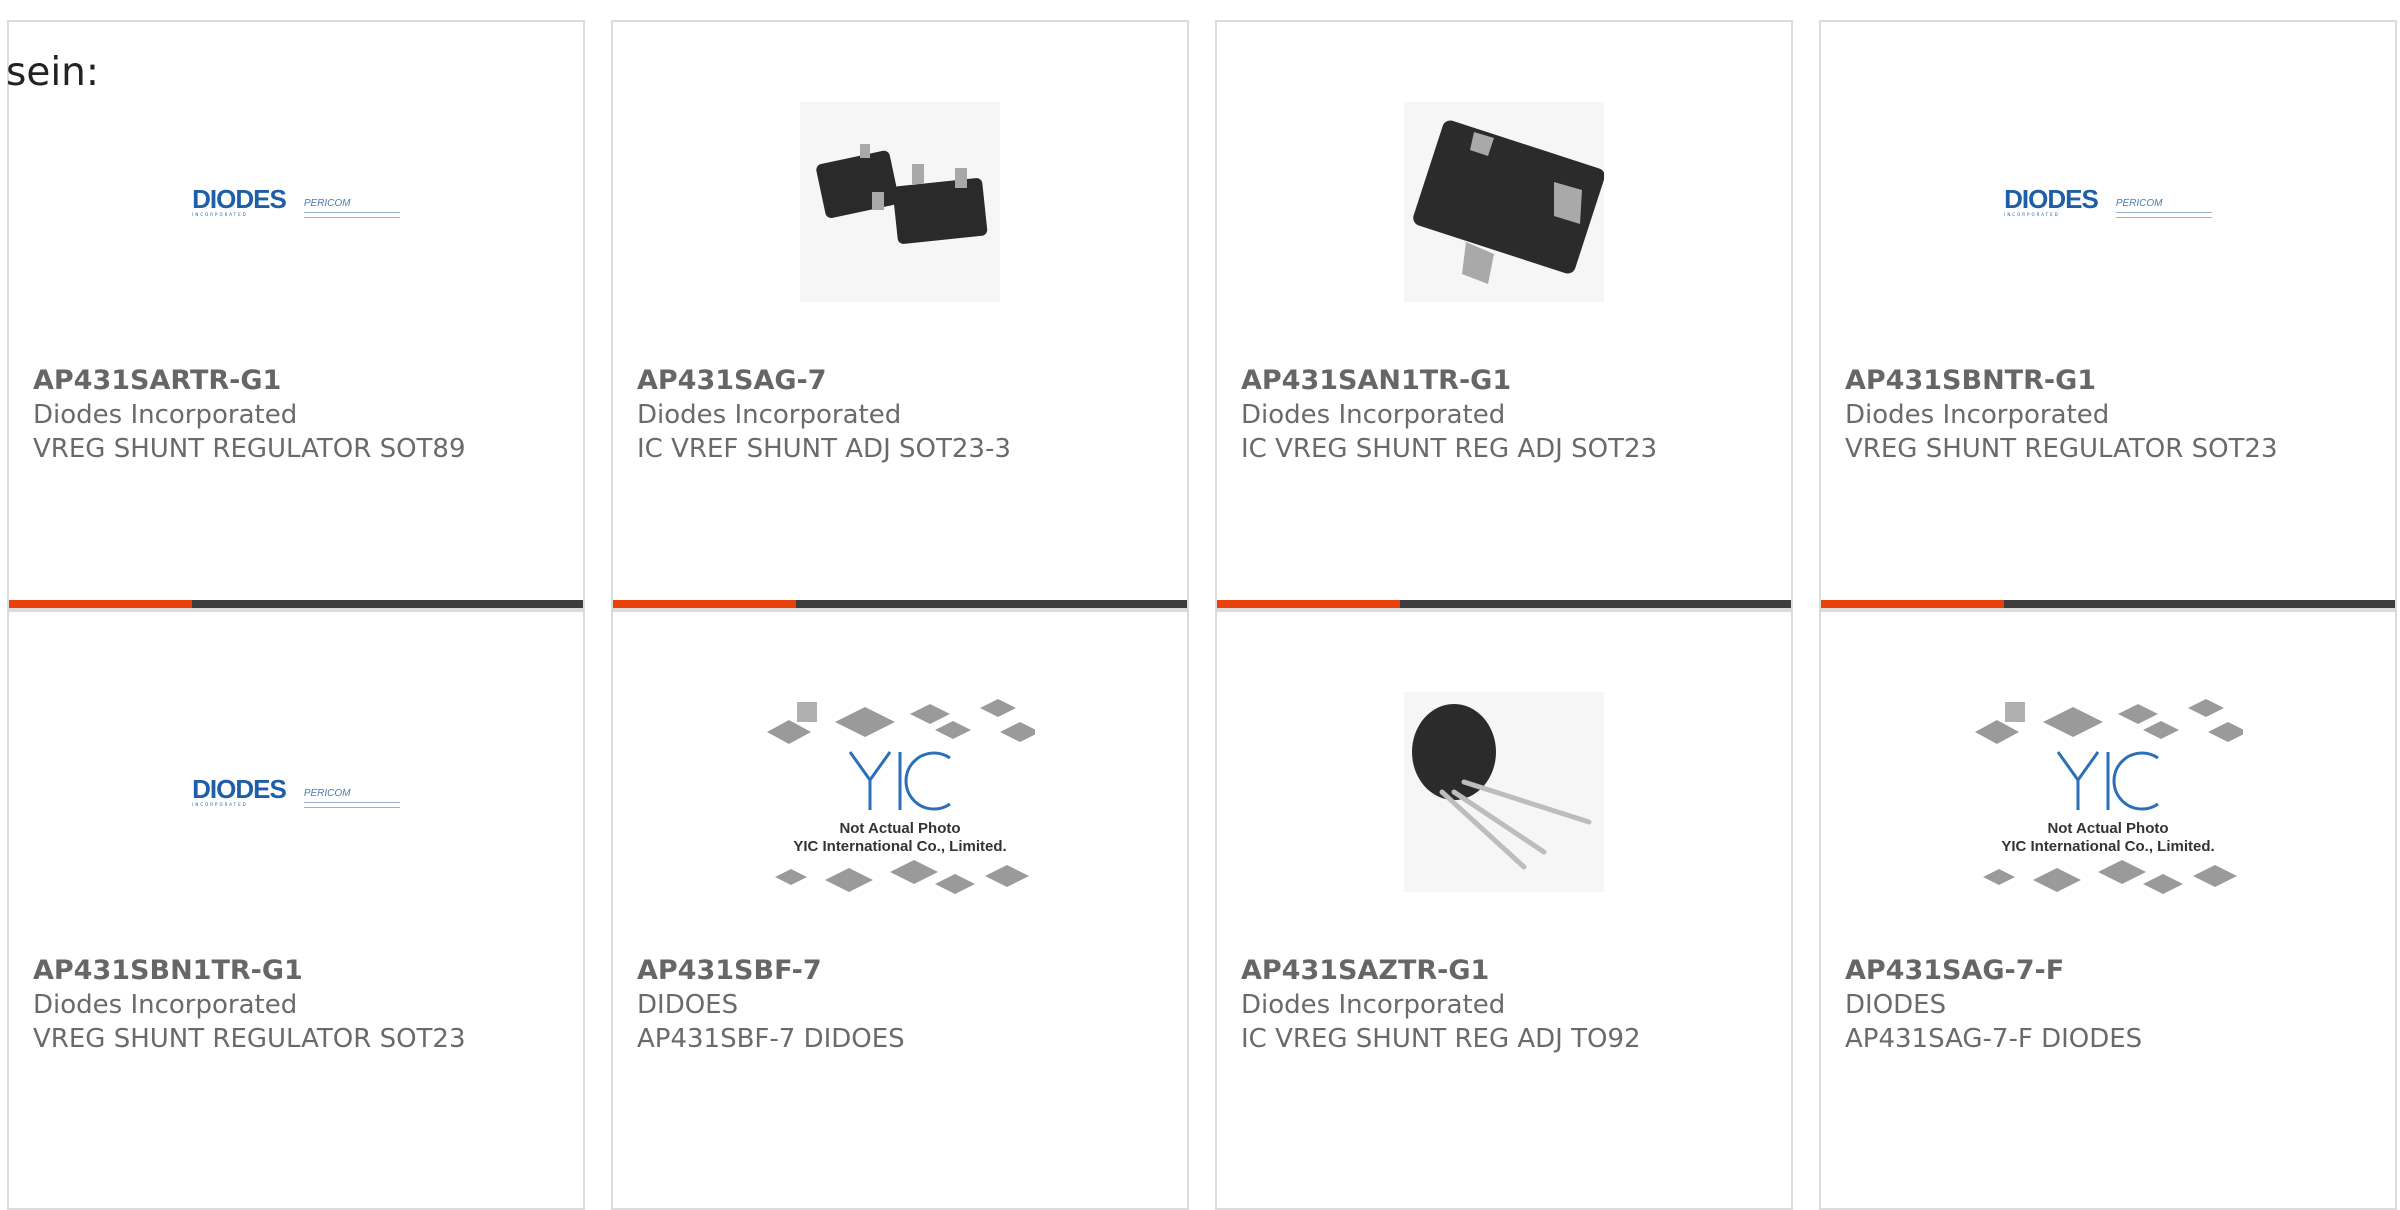 The image size is (2400, 1210). Describe the element at coordinates (303, 381) in the screenshot. I see `part-number: AP431SARTR-G1` at that location.